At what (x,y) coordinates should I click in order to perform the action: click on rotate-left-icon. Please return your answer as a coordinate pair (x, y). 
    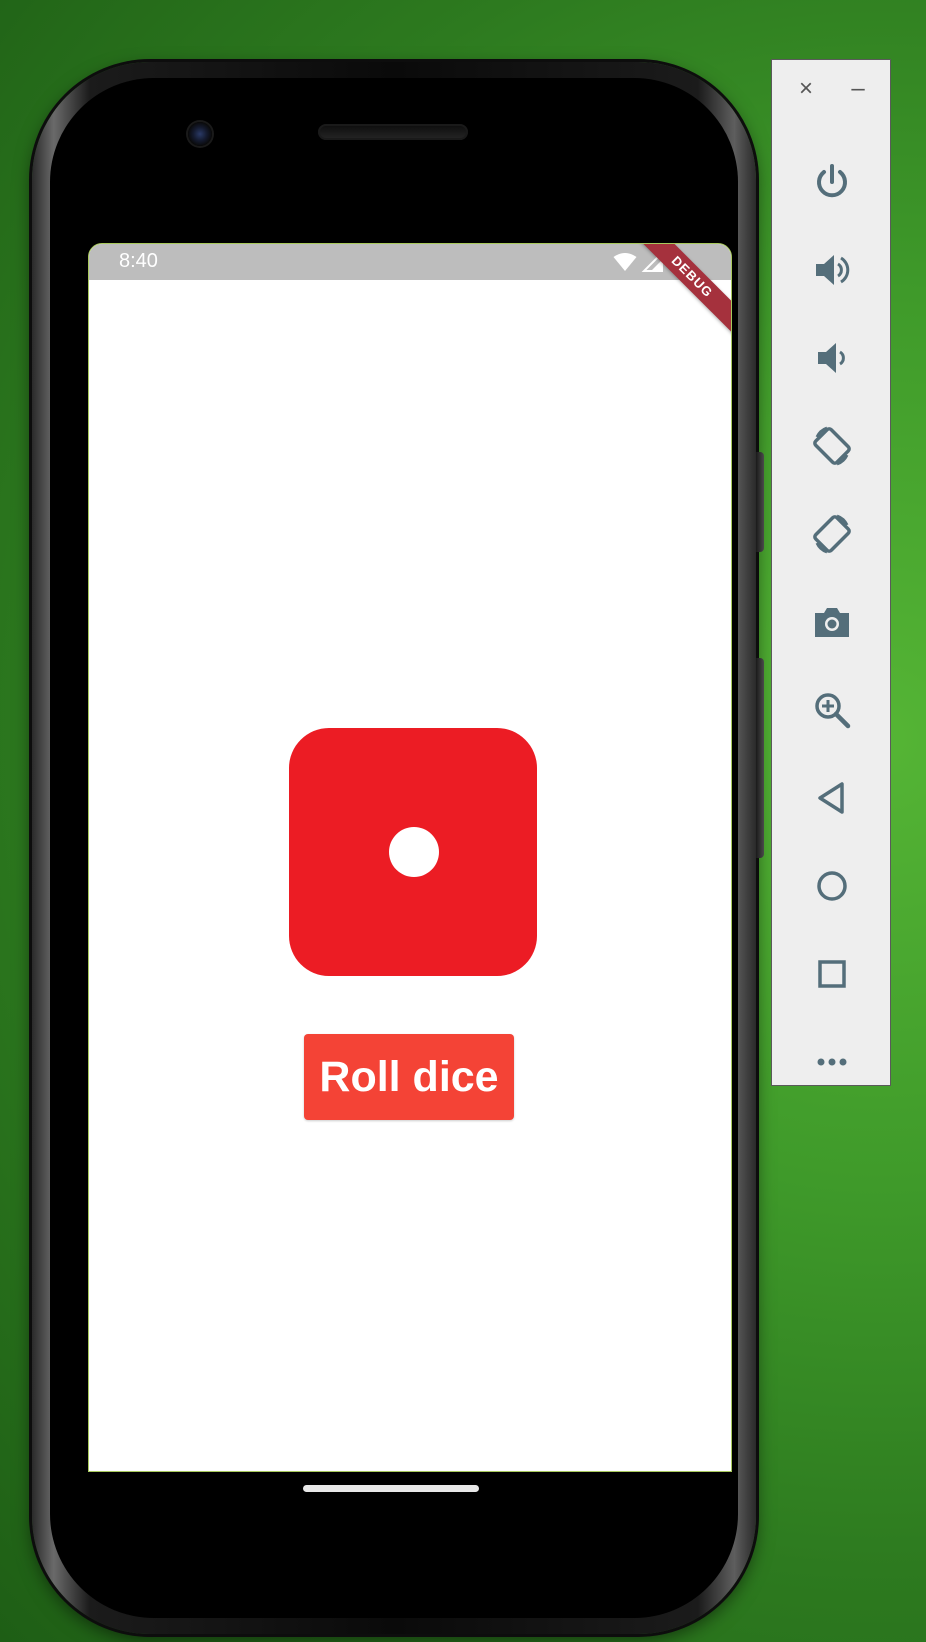
    Looking at the image, I should click on (832, 446).